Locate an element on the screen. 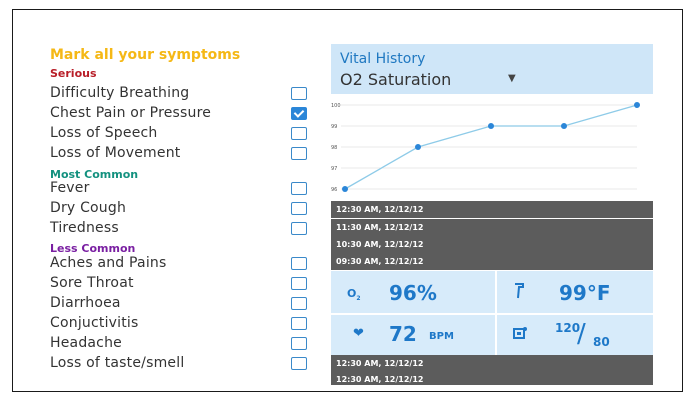  symptom-label-loss-of-speech: Loss of Speech is located at coordinates (104, 133).